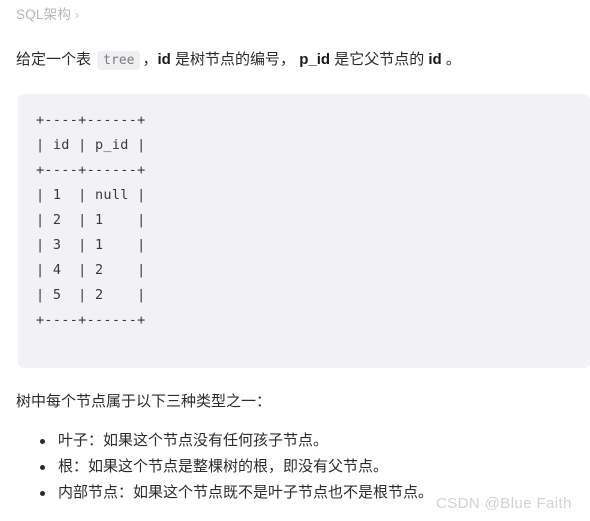  I want to click on list-item-label: 内部节点：如果这个节点既不是叶子节点也不是根节点。, so click(246, 492).